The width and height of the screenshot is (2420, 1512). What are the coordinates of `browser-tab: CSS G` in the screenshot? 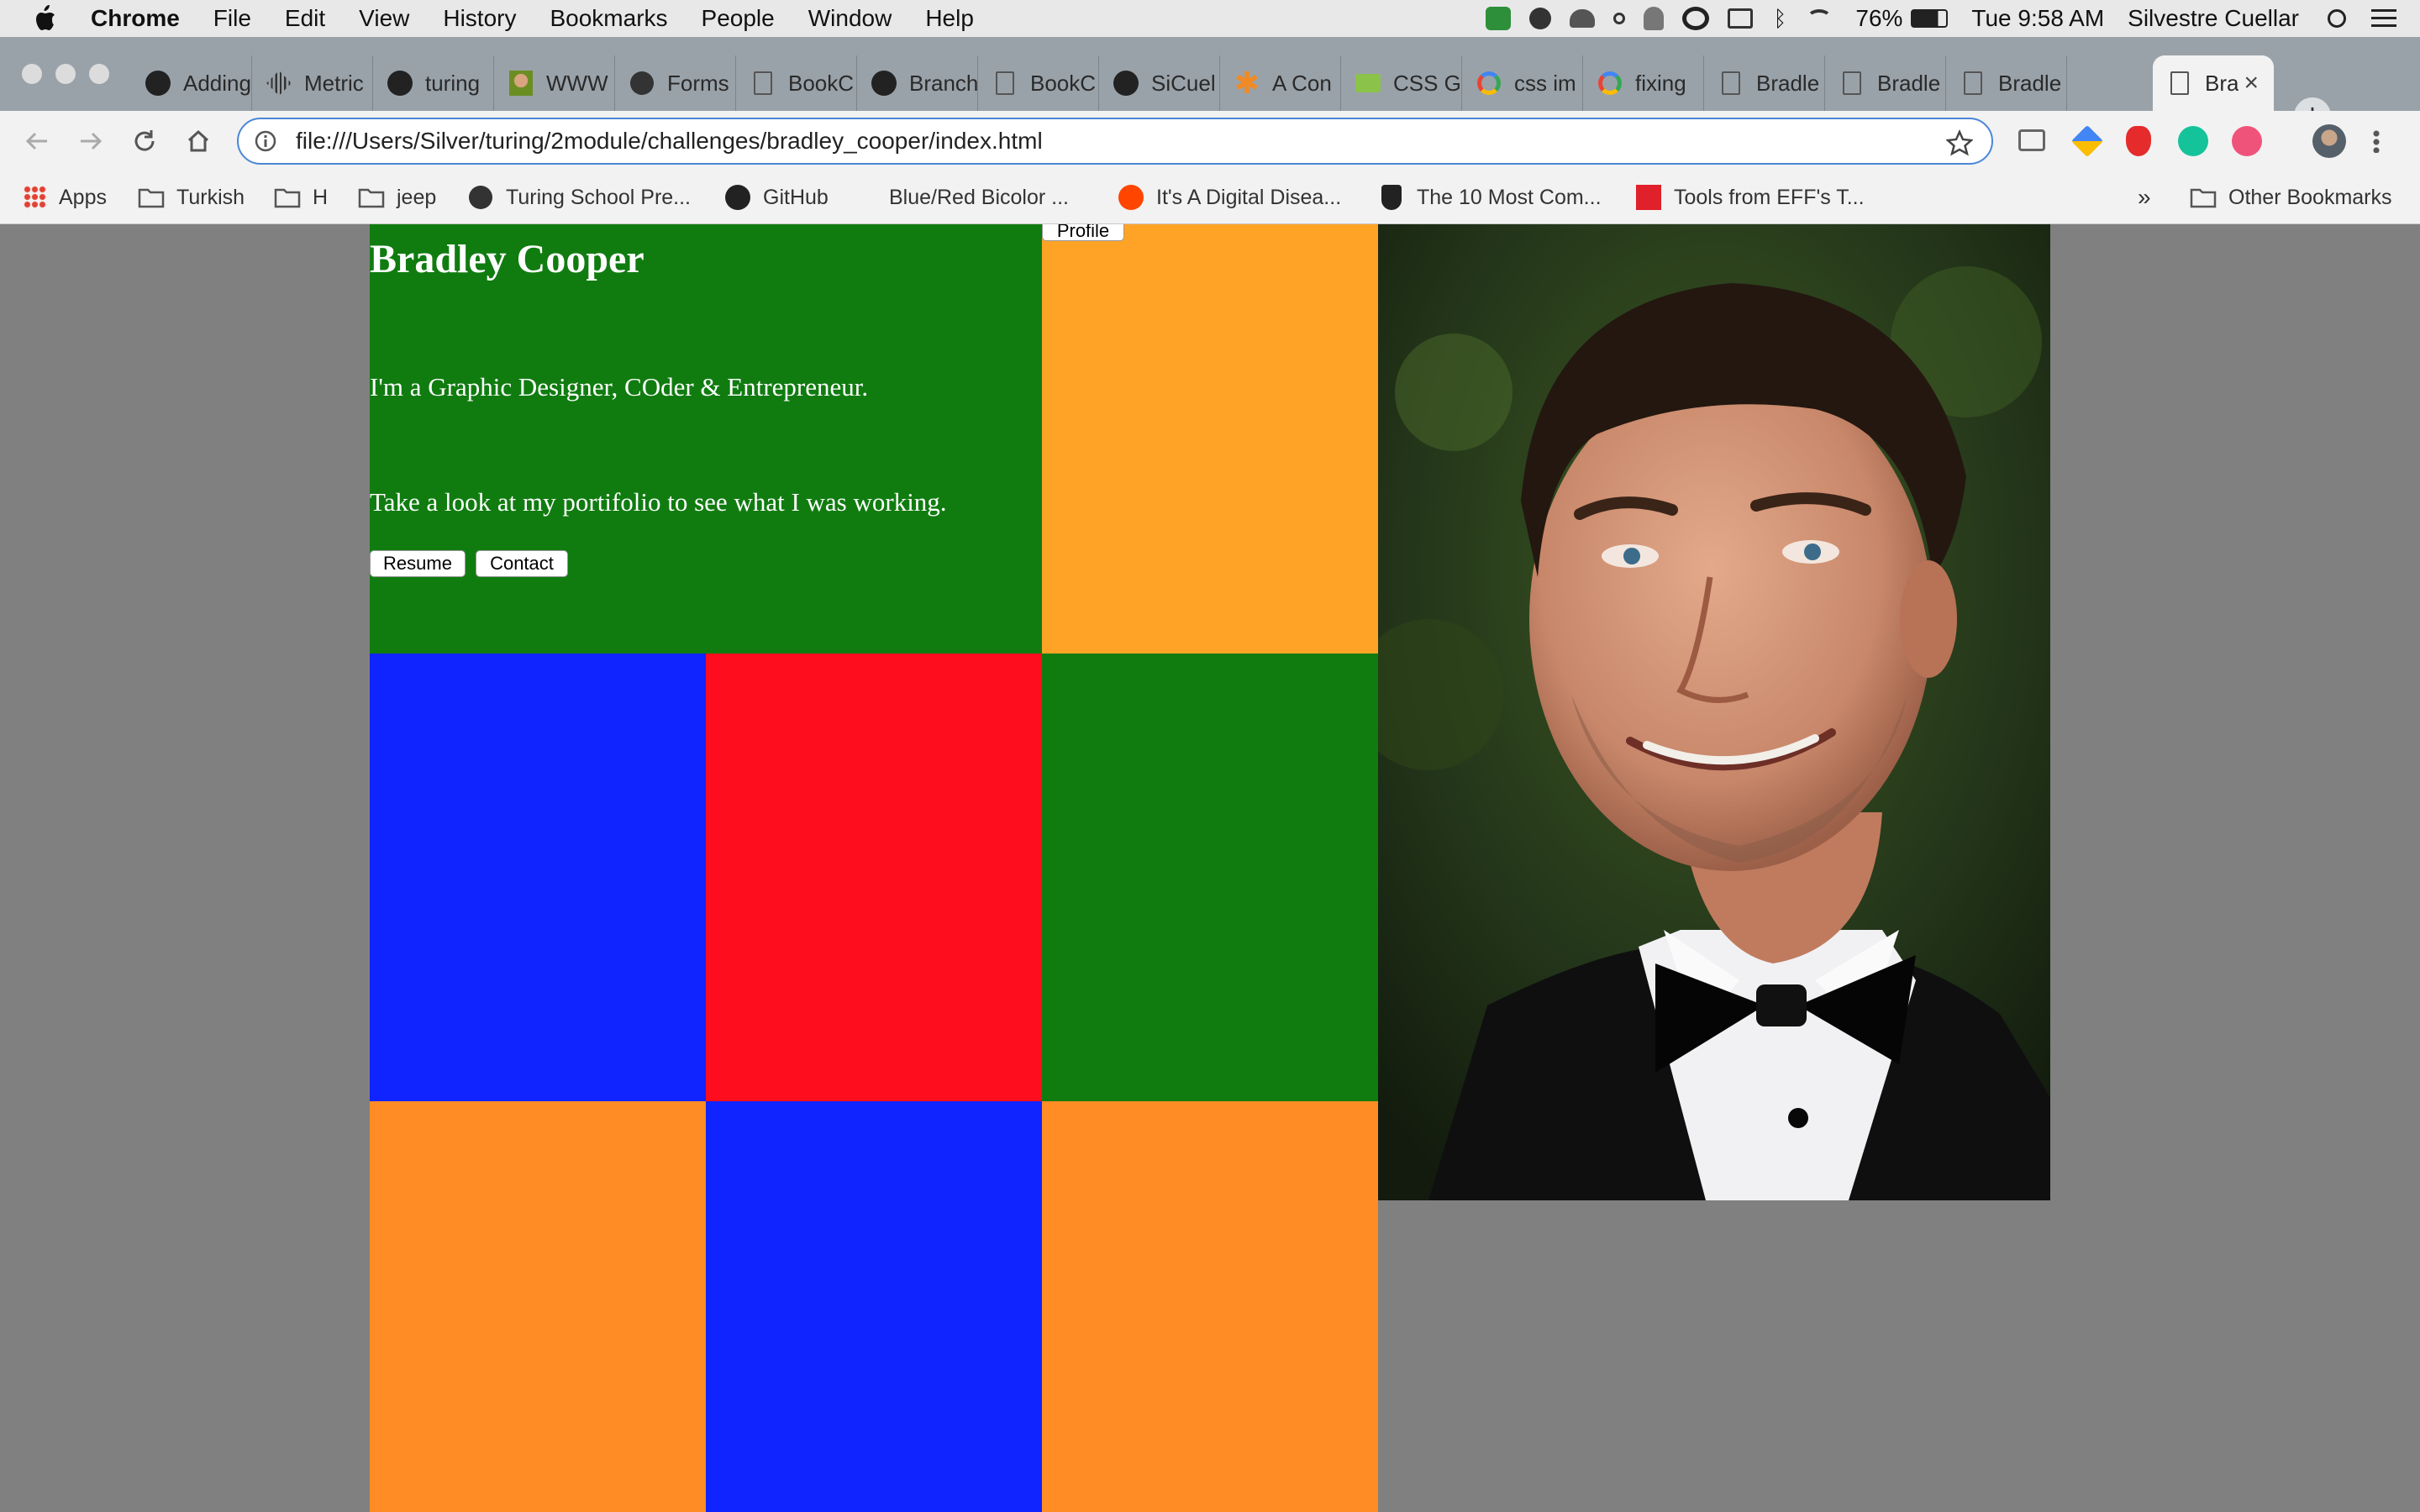 It's located at (1402, 83).